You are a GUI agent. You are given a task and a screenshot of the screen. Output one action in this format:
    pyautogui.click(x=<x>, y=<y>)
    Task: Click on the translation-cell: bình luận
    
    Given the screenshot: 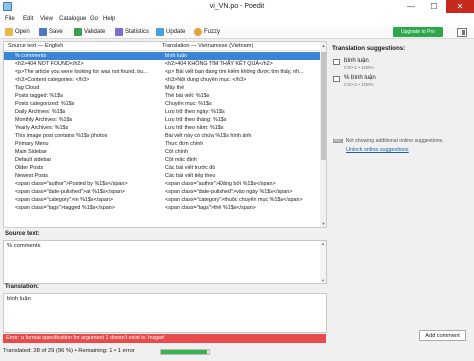 What is the action you would take?
    pyautogui.click(x=176, y=56)
    